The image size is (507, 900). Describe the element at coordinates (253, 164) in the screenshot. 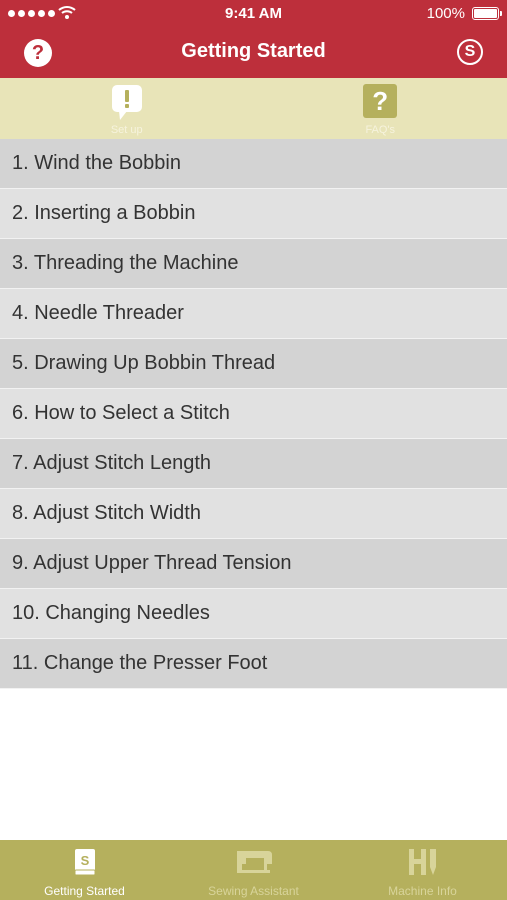

I see `list-item: 1. Wind the Bobbin` at that location.